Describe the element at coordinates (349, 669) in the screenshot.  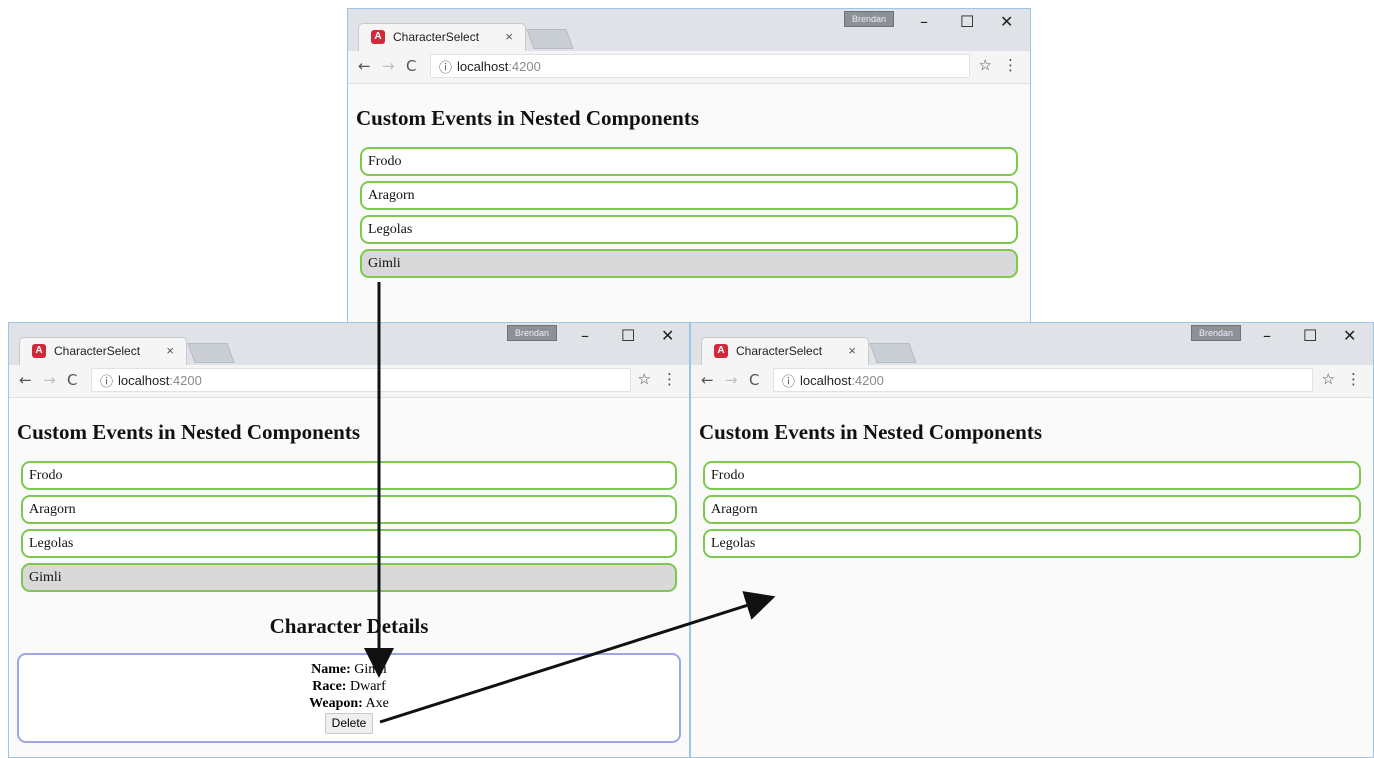
I see `detail-name: Name: Gimli` at that location.